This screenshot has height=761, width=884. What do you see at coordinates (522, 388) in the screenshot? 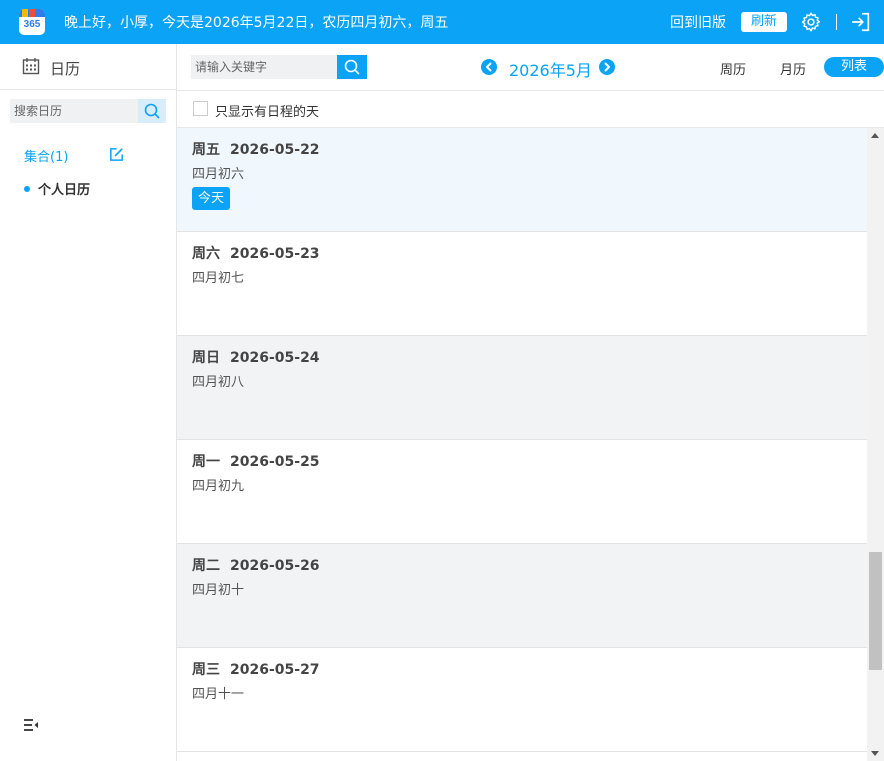
I see `day-row: 周日 2026-05-24 四月初八` at bounding box center [522, 388].